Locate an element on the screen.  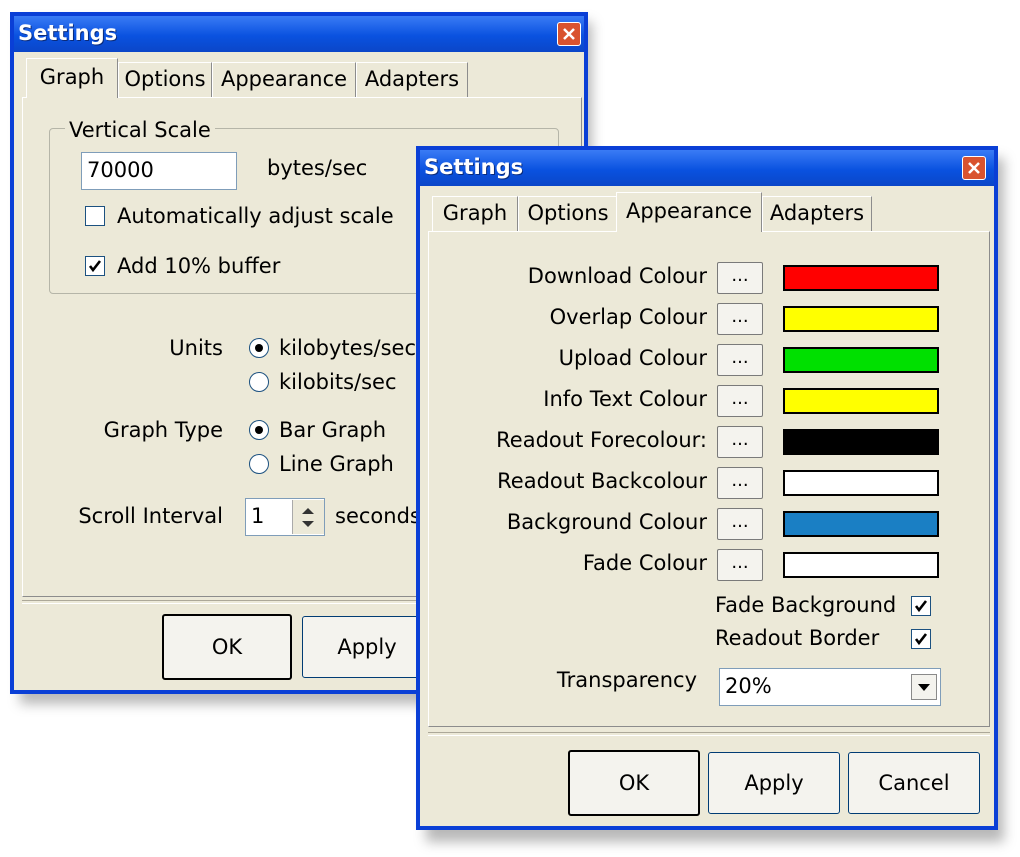
readout-backcolour-label: Readout Backcolour is located at coordinates (602, 481).